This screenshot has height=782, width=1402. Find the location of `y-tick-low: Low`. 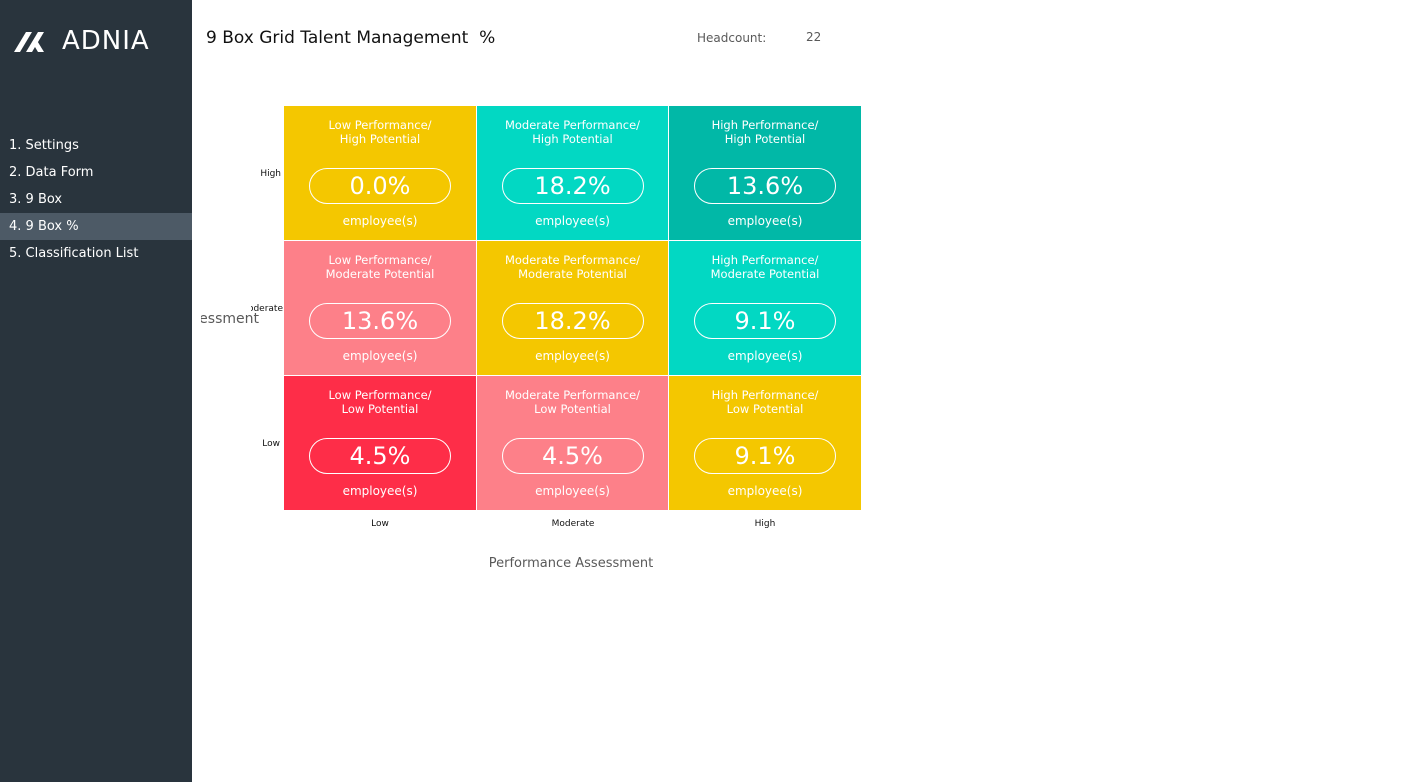

y-tick-low: Low is located at coordinates (271, 444).